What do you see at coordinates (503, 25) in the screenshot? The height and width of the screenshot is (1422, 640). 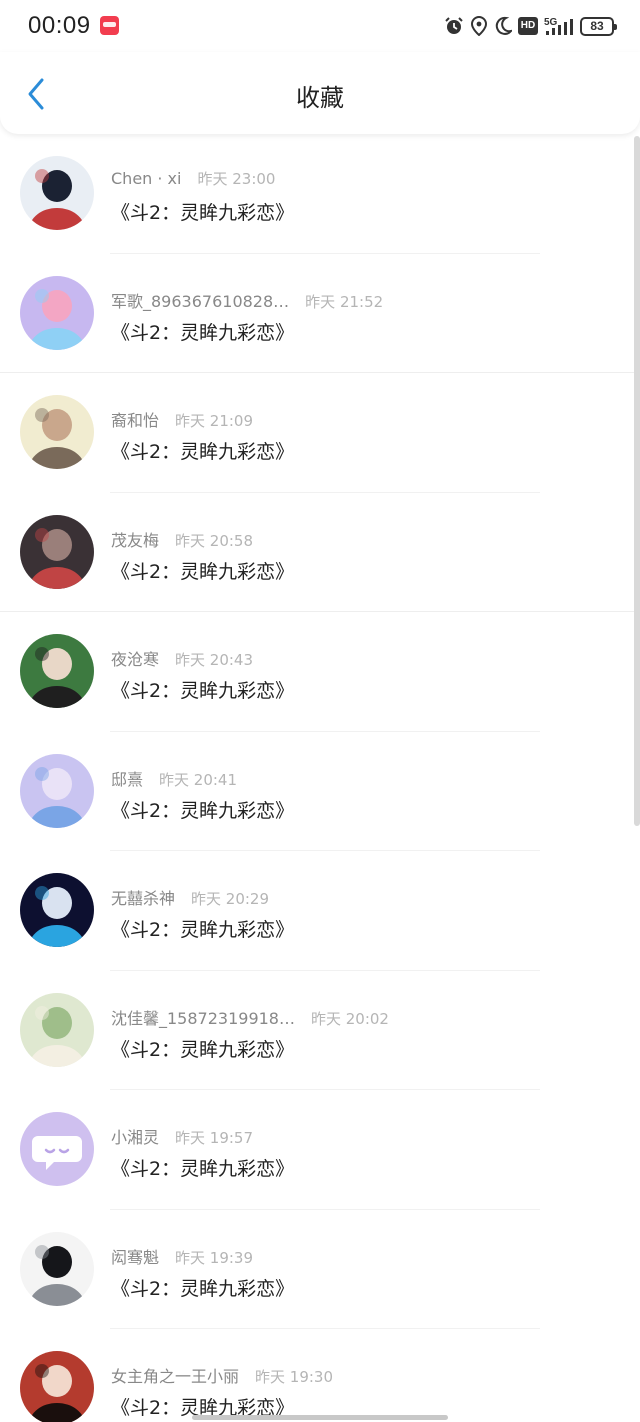 I see `moon-icon` at bounding box center [503, 25].